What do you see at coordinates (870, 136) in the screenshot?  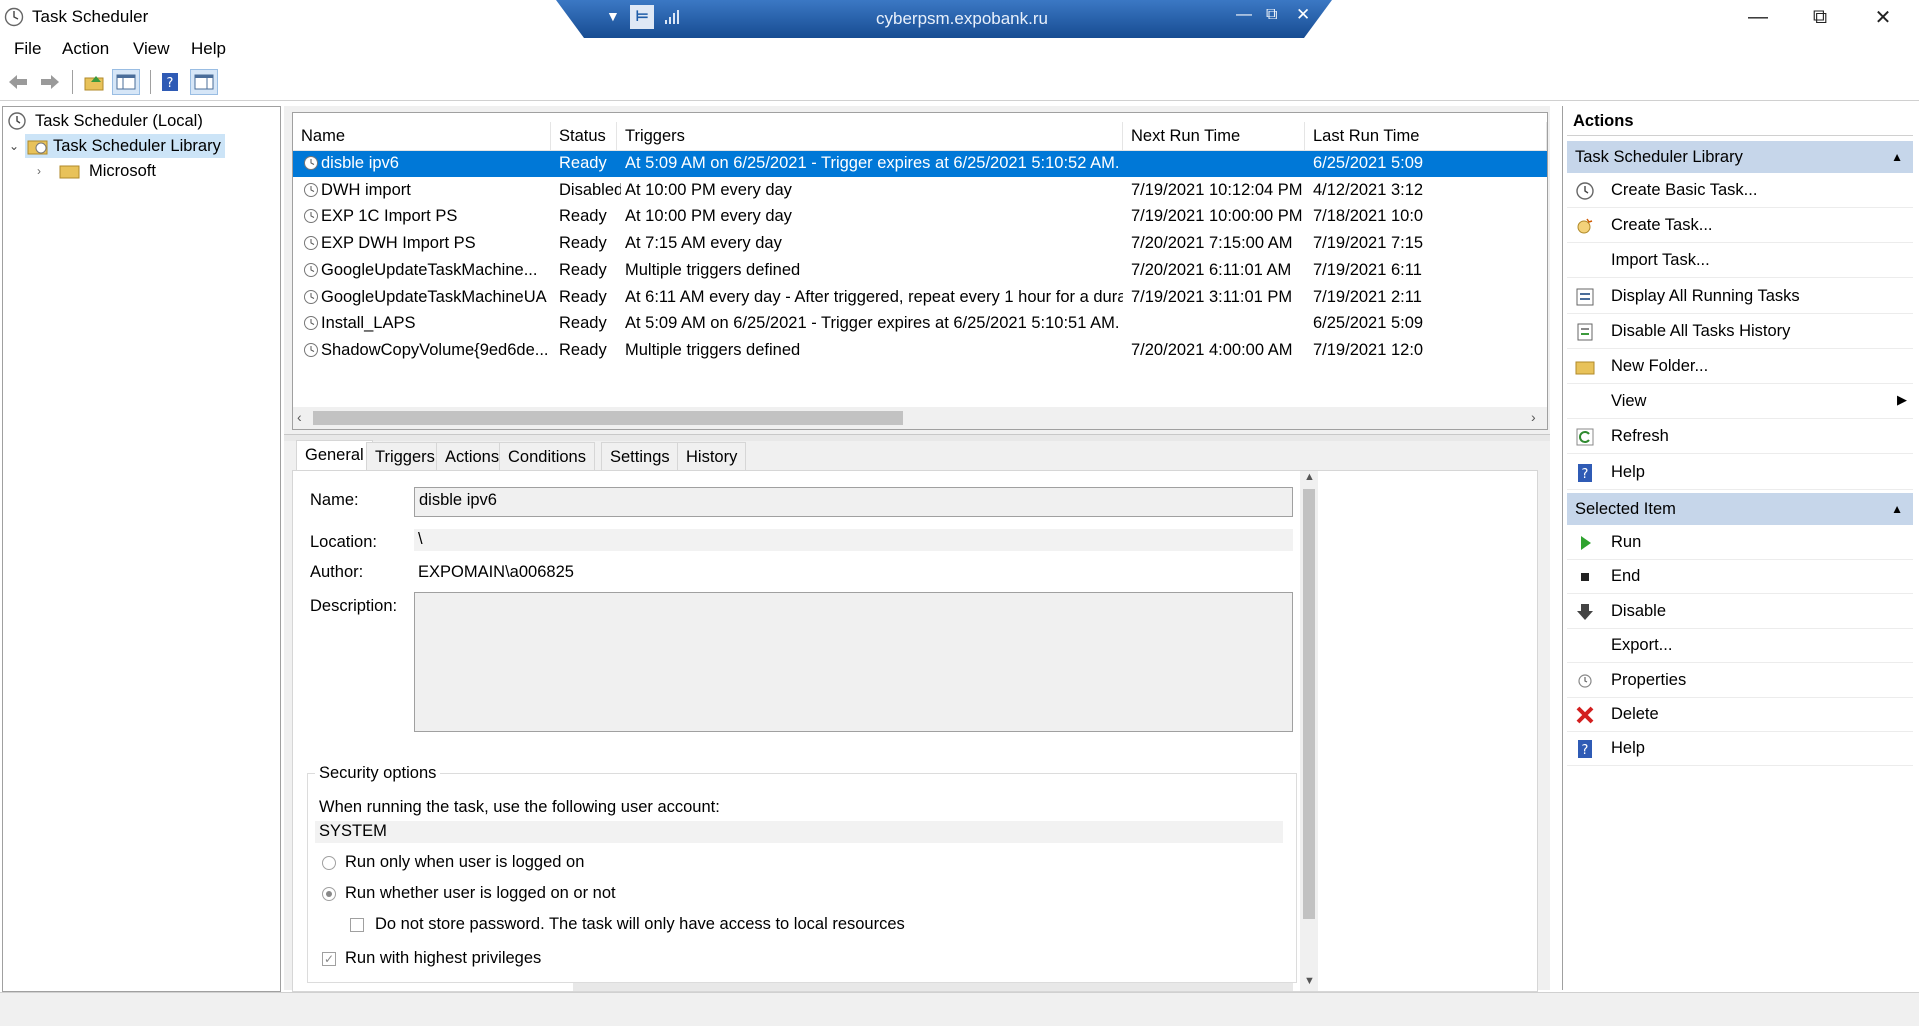 I see `column-header-triggers: Triggers` at bounding box center [870, 136].